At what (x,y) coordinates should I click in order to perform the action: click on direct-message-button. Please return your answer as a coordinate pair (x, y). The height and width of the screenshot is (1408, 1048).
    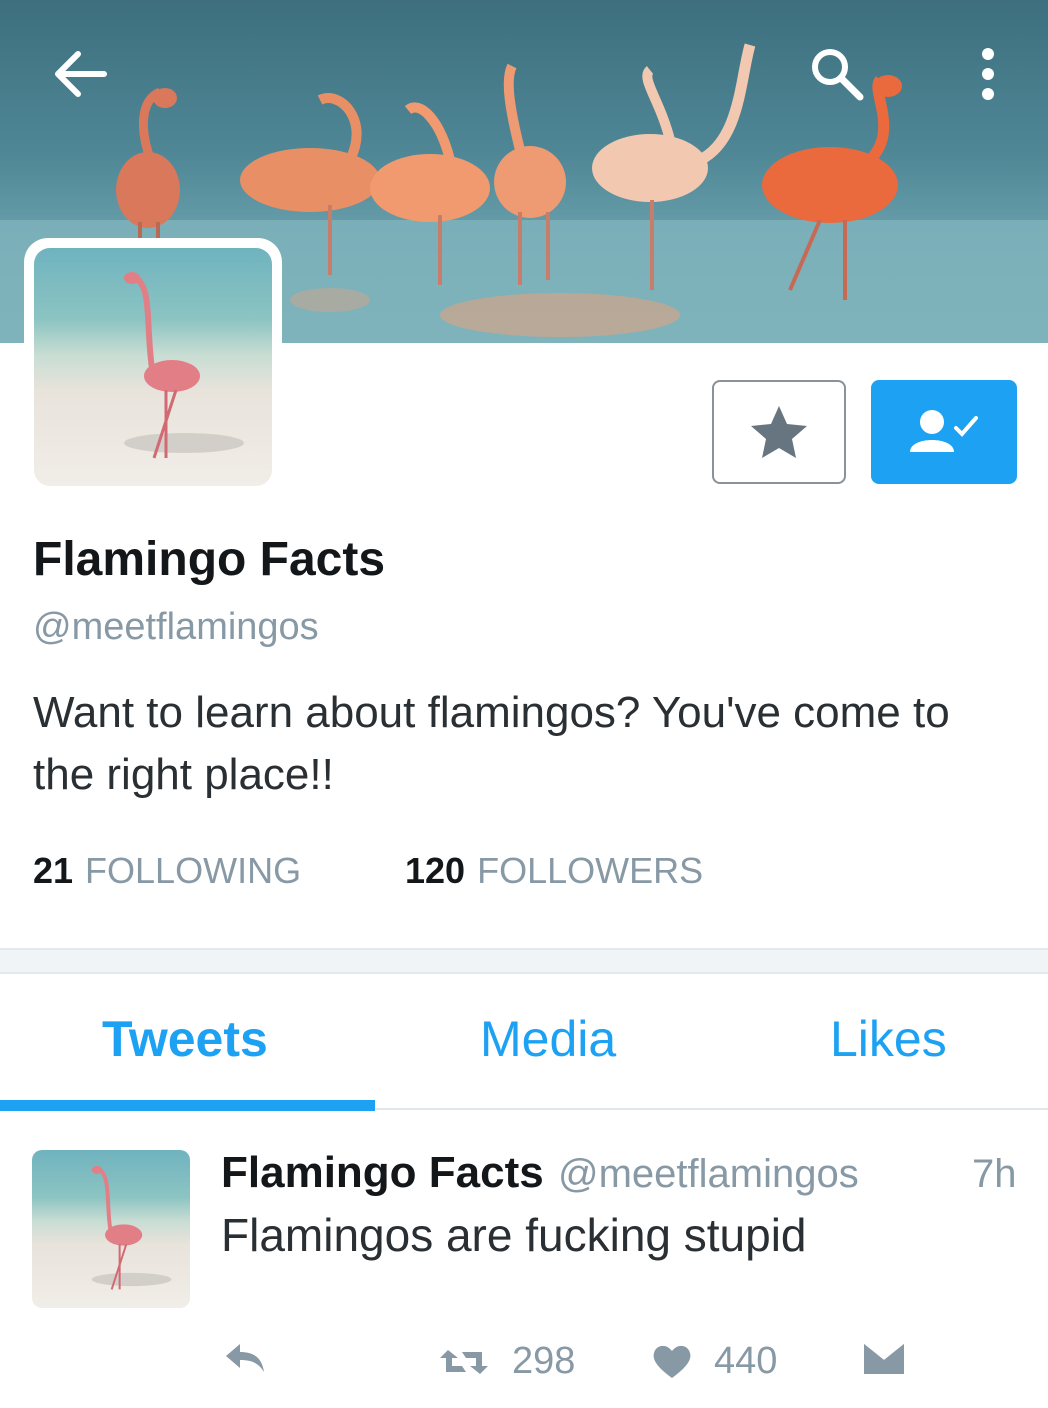
    Looking at the image, I should click on (884, 1358).